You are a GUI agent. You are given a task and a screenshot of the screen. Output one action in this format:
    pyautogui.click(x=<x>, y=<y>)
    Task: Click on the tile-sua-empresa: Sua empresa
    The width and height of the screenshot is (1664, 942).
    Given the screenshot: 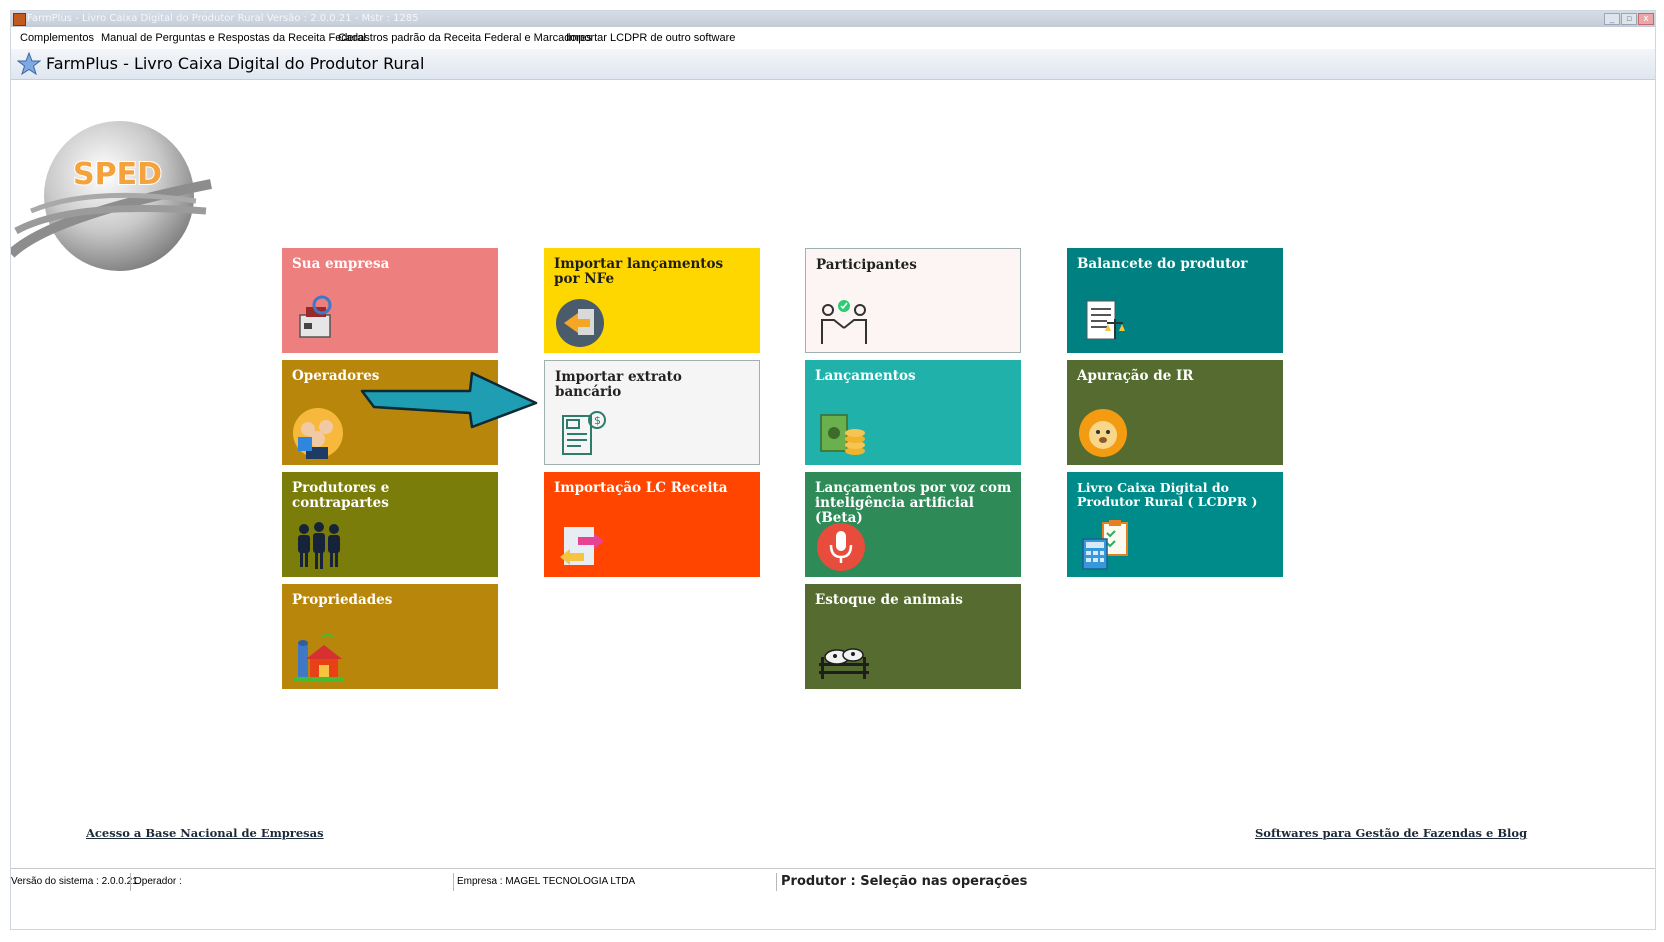 What is the action you would take?
    pyautogui.click(x=390, y=300)
    